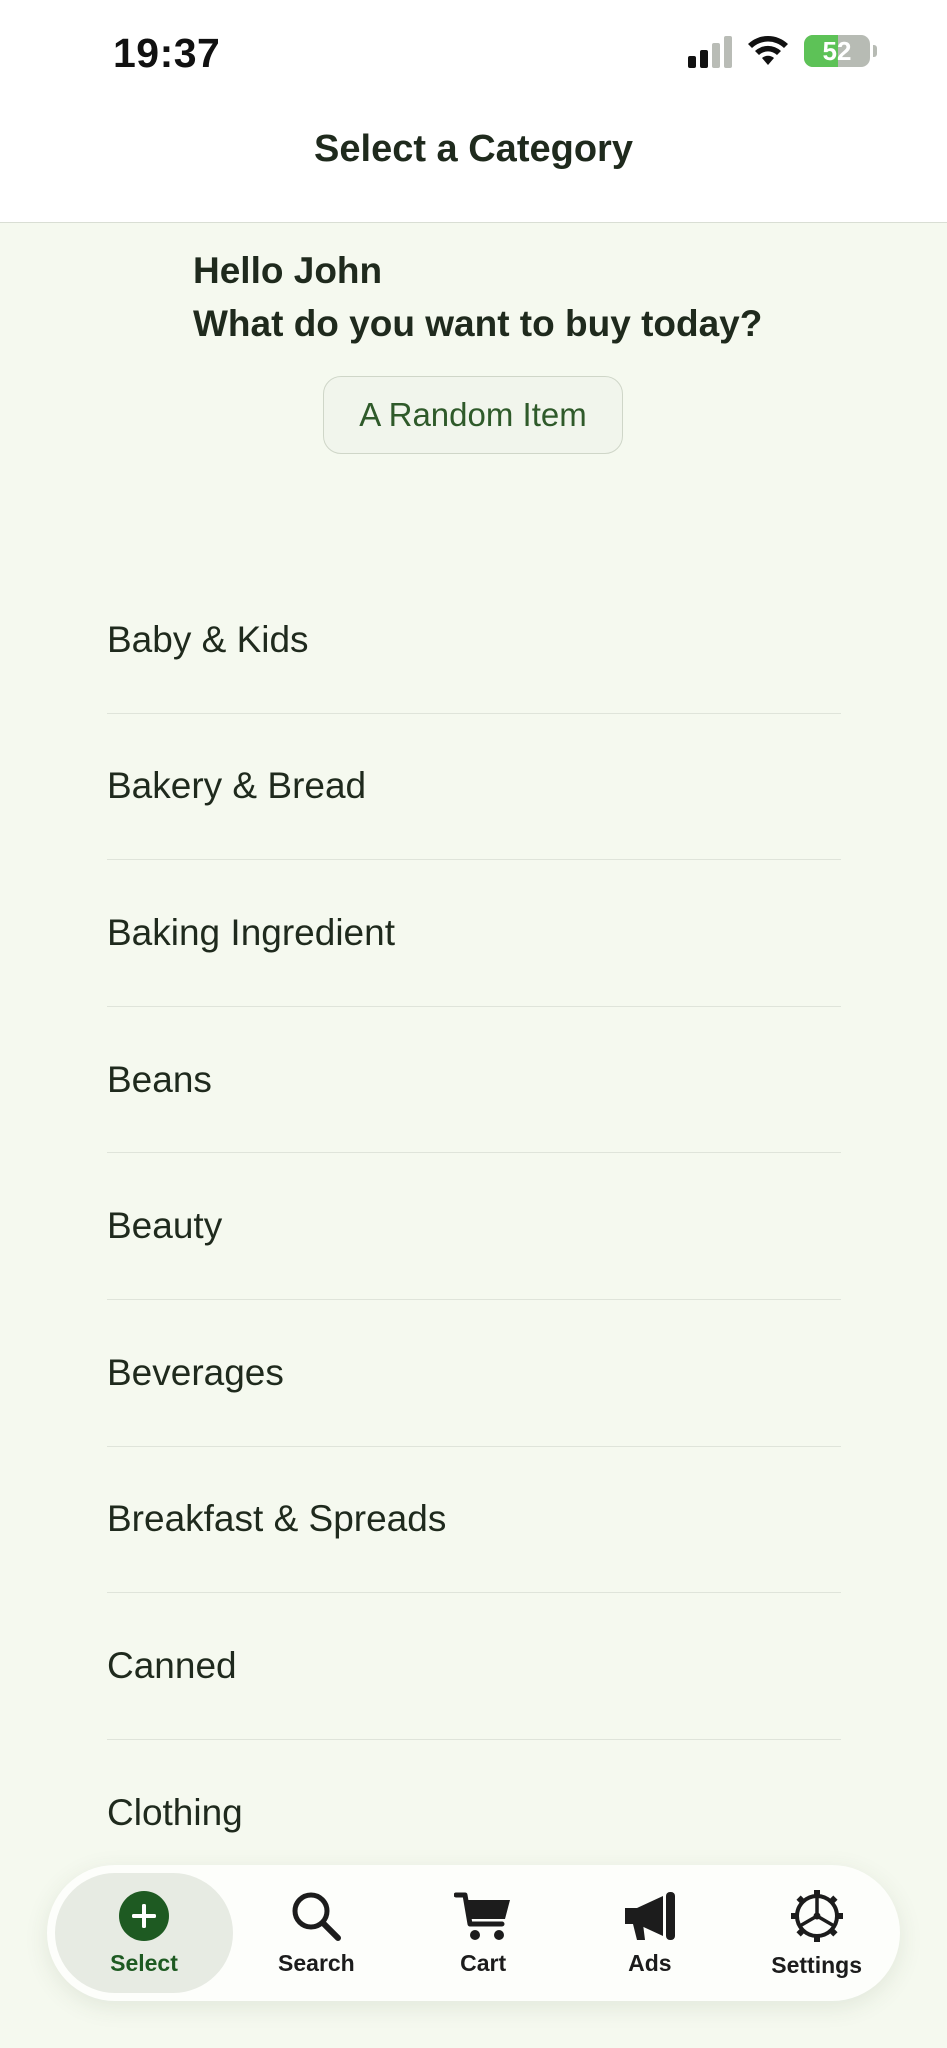 This screenshot has width=947, height=2048. I want to click on cellular-signal-icon, so click(710, 51).